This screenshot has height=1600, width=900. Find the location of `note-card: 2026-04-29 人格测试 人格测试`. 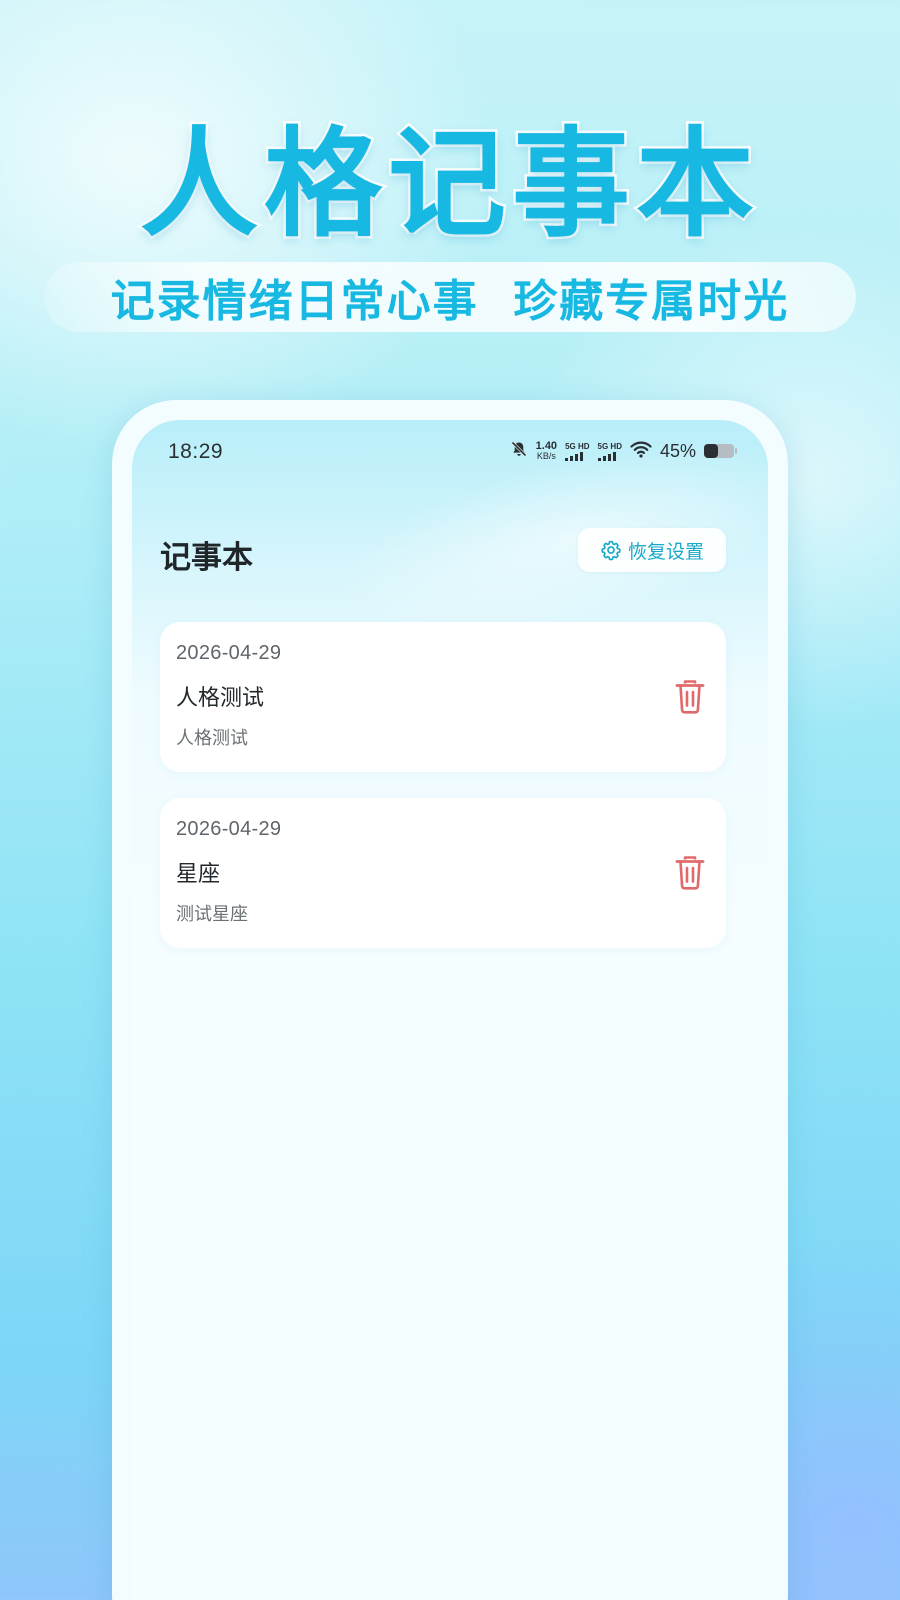

note-card: 2026-04-29 人格测试 人格测试 is located at coordinates (443, 697).